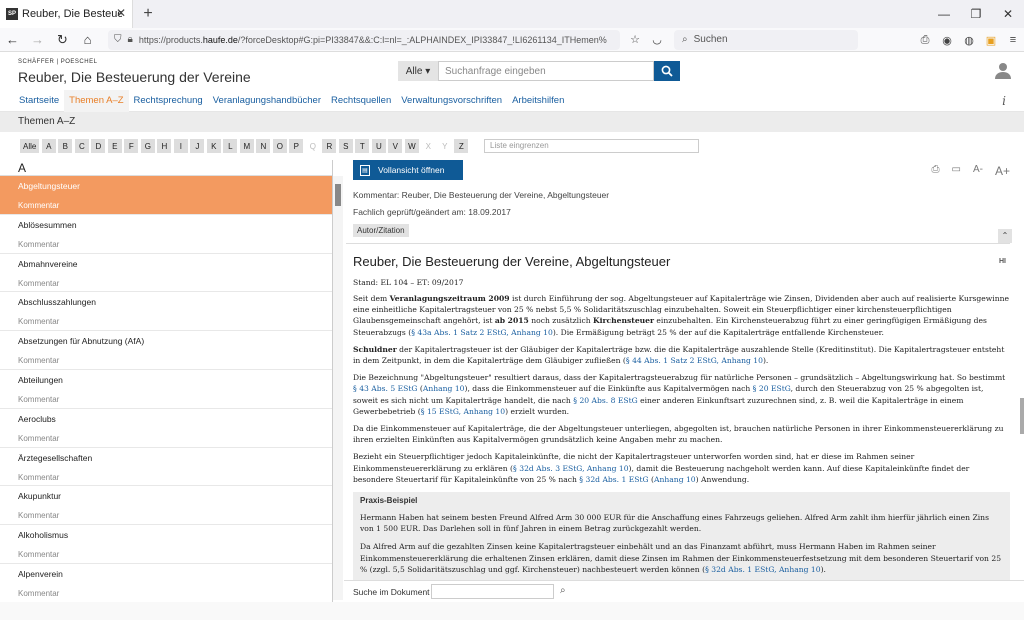 The height and width of the screenshot is (620, 1024). What do you see at coordinates (37, 39) in the screenshot?
I see `forward-icon: →` at bounding box center [37, 39].